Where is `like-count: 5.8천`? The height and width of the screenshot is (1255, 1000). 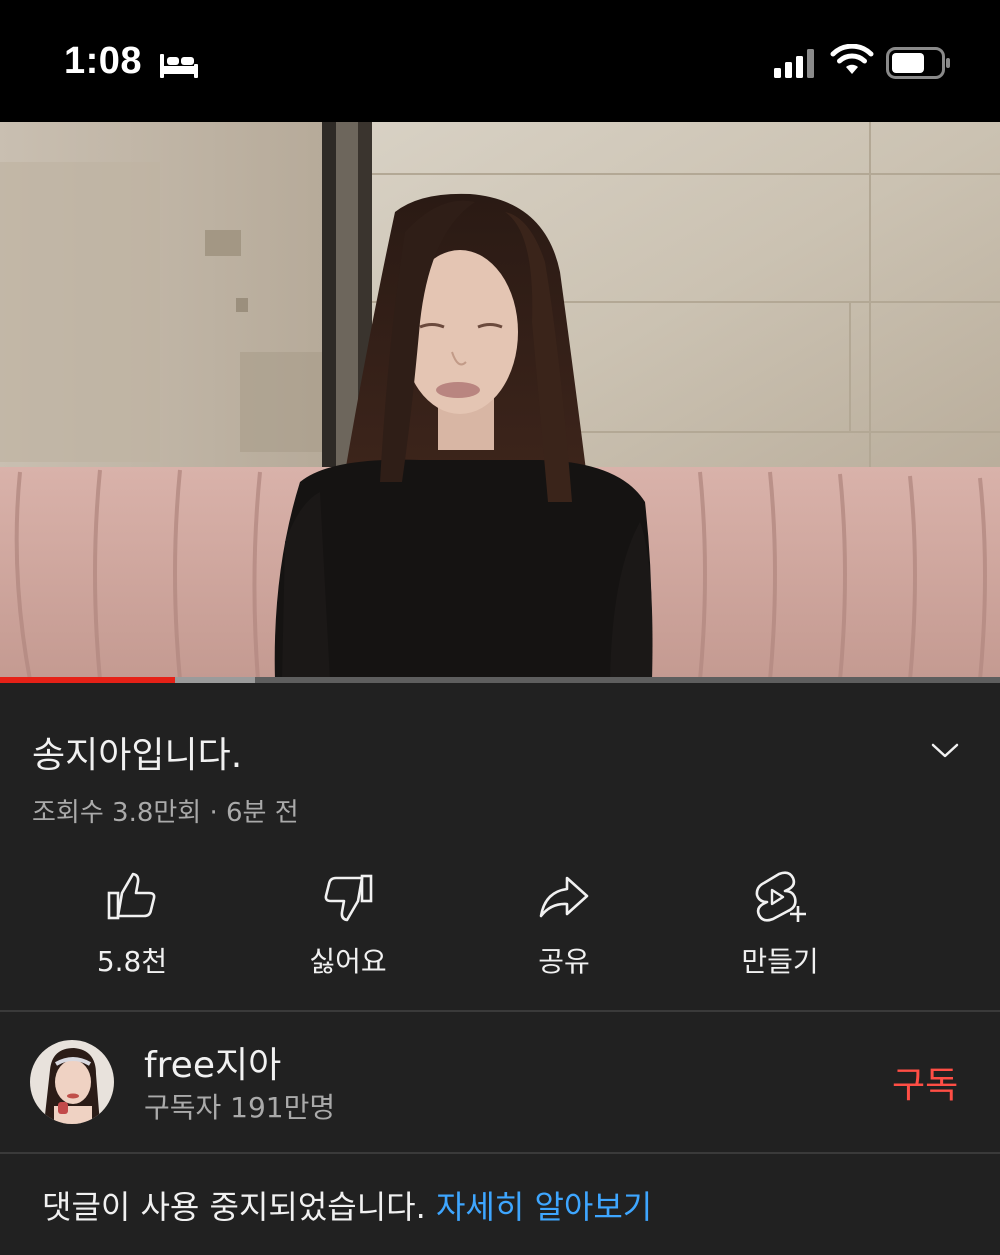
like-count: 5.8천 is located at coordinates (132, 961).